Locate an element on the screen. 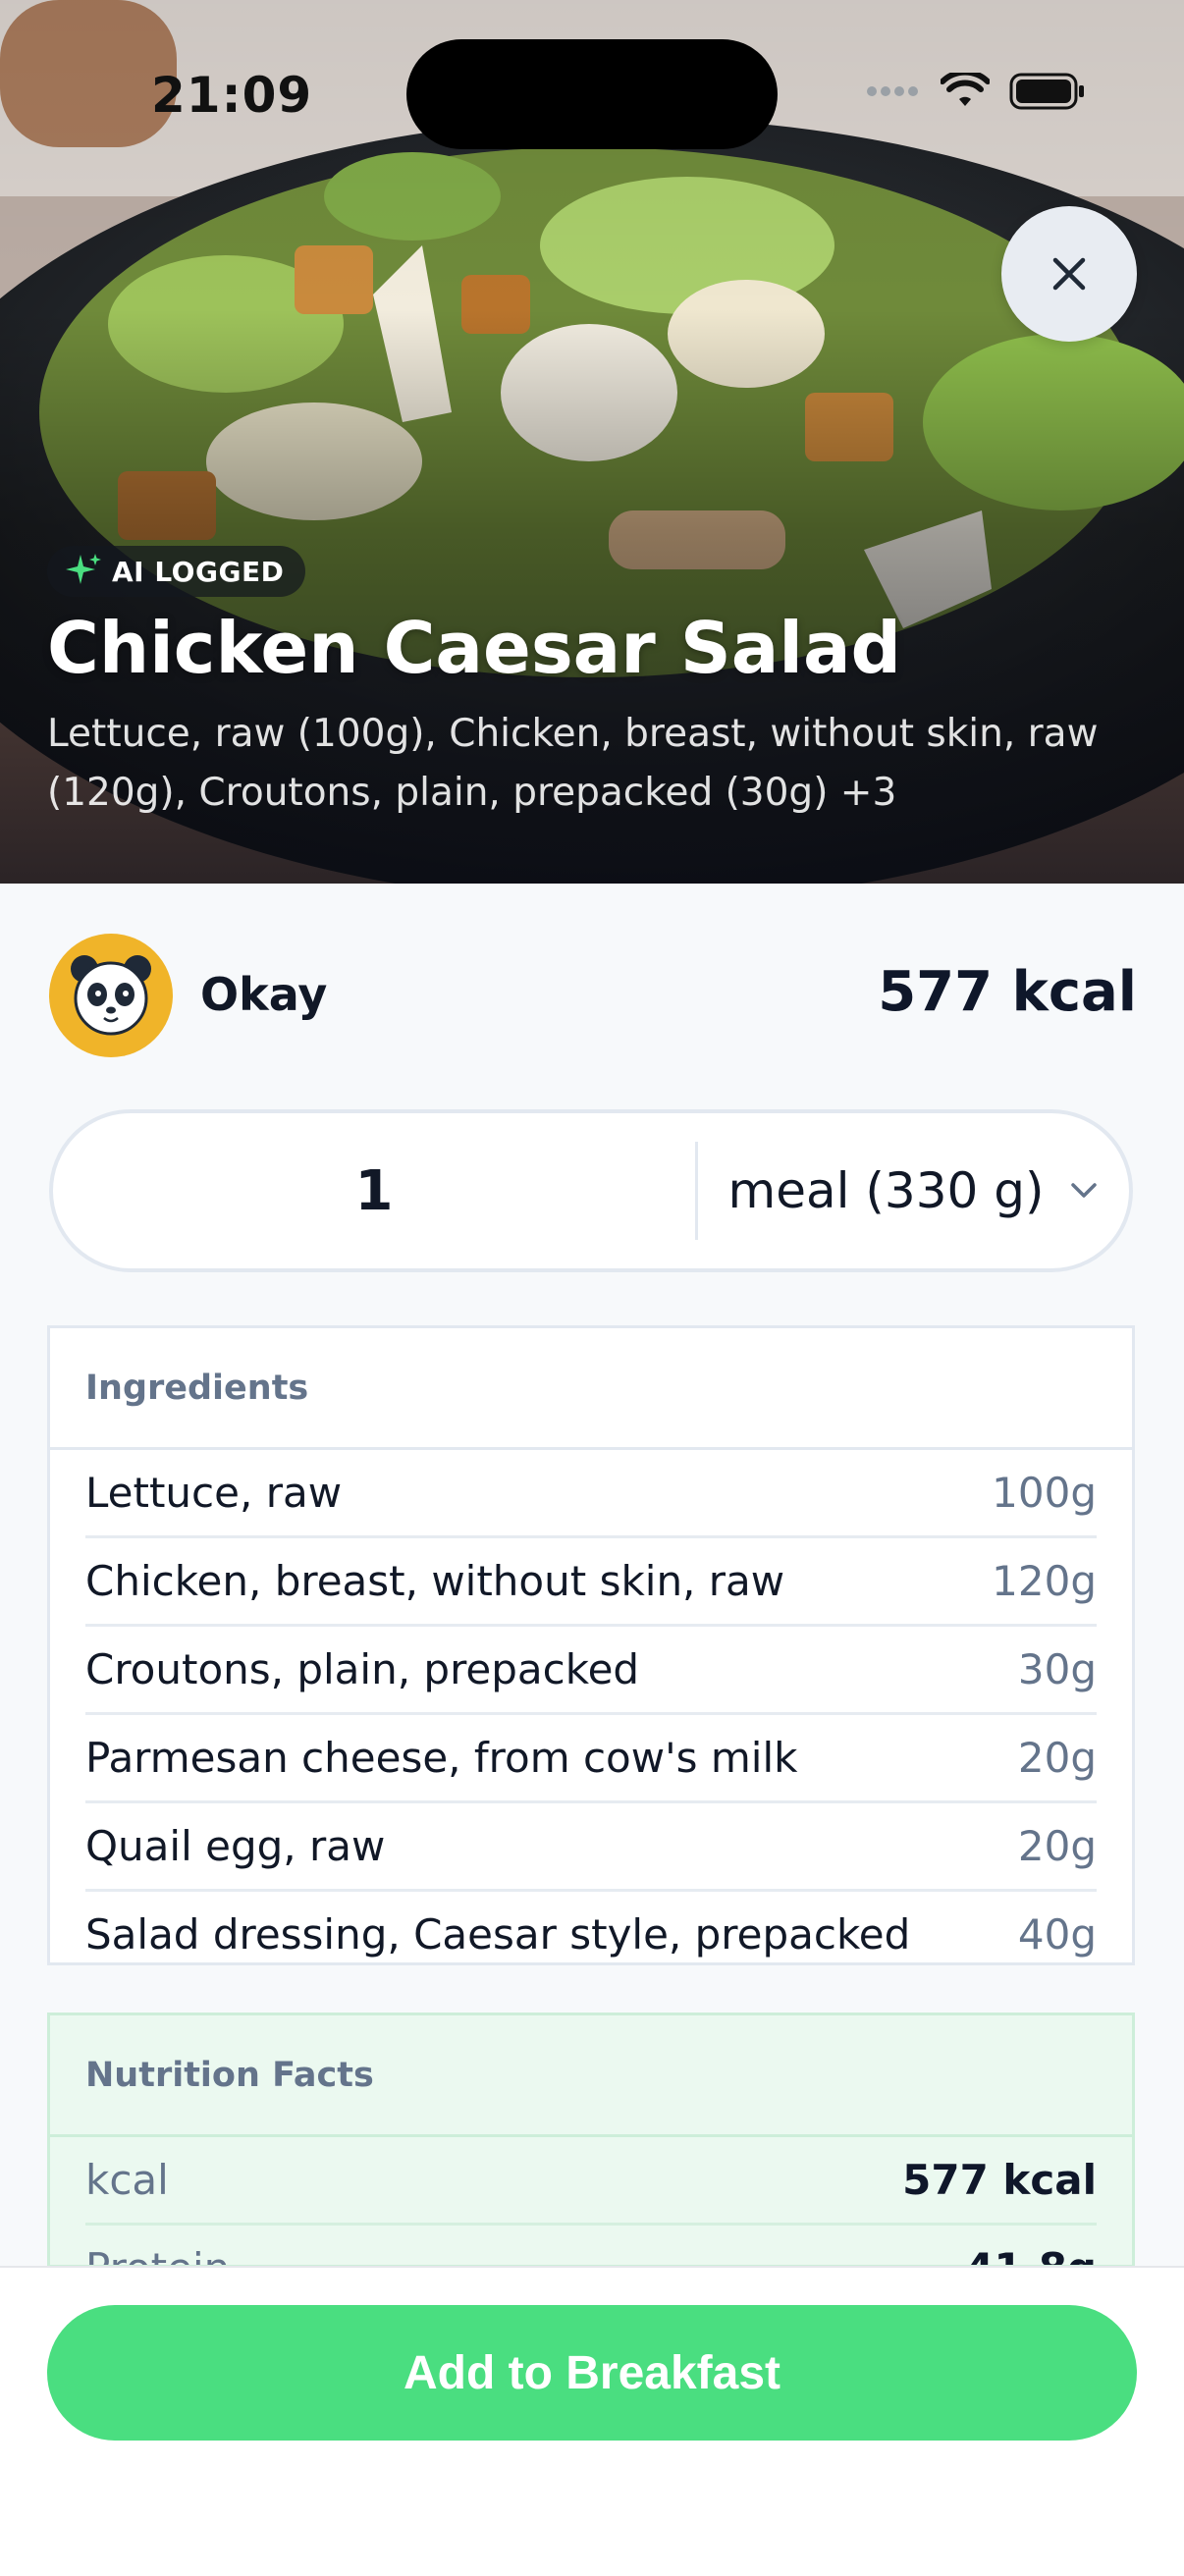 Image resolution: width=1184 pixels, height=2576 pixels. bottom-action-bar: Add to Breakfast is located at coordinates (592, 2421).